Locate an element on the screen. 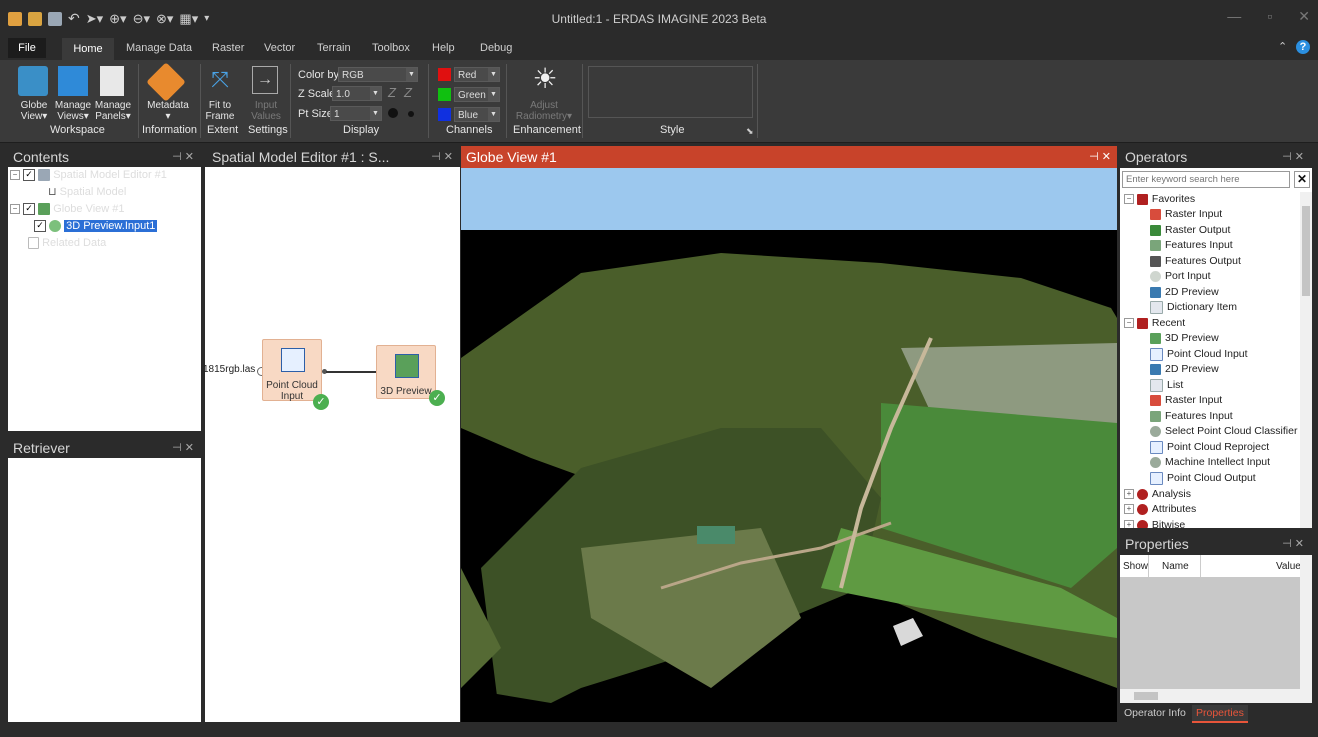 The image size is (1318, 737). manage-views-icon is located at coordinates (73, 81).